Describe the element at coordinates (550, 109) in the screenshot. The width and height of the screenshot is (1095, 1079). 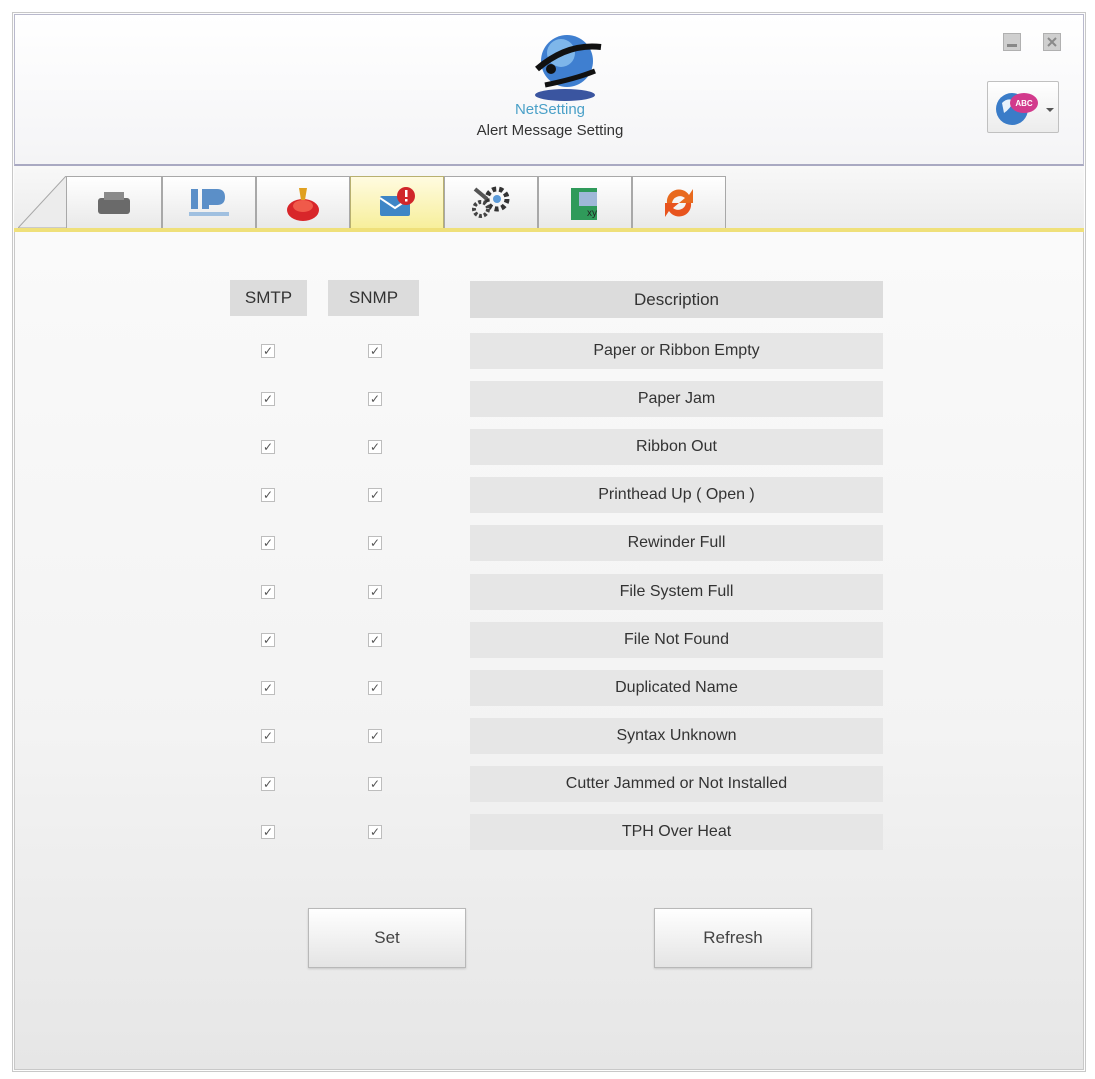
I see `logo-text: NetSetting` at that location.